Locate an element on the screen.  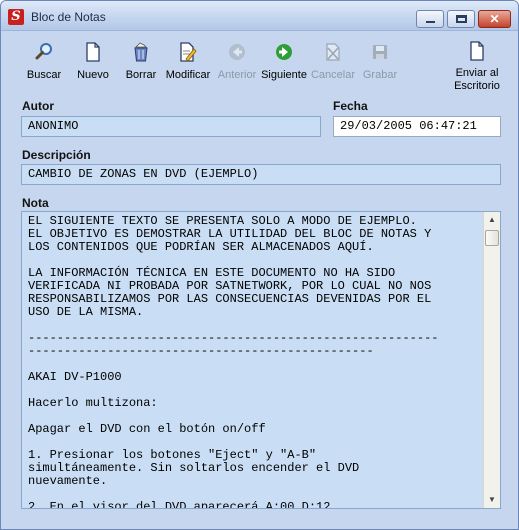
close-icon: ✕ is located at coordinates (494, 19).